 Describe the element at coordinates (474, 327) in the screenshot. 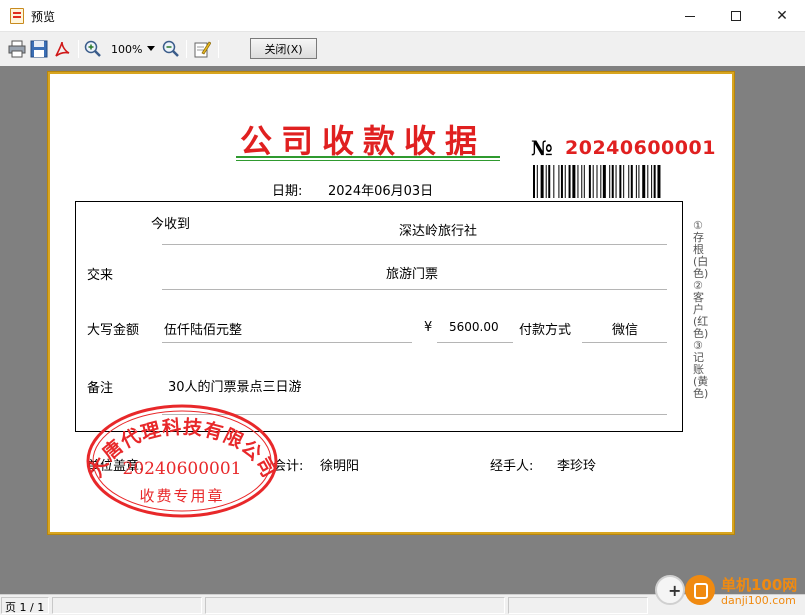

I see `amount-value: 5600.00` at that location.